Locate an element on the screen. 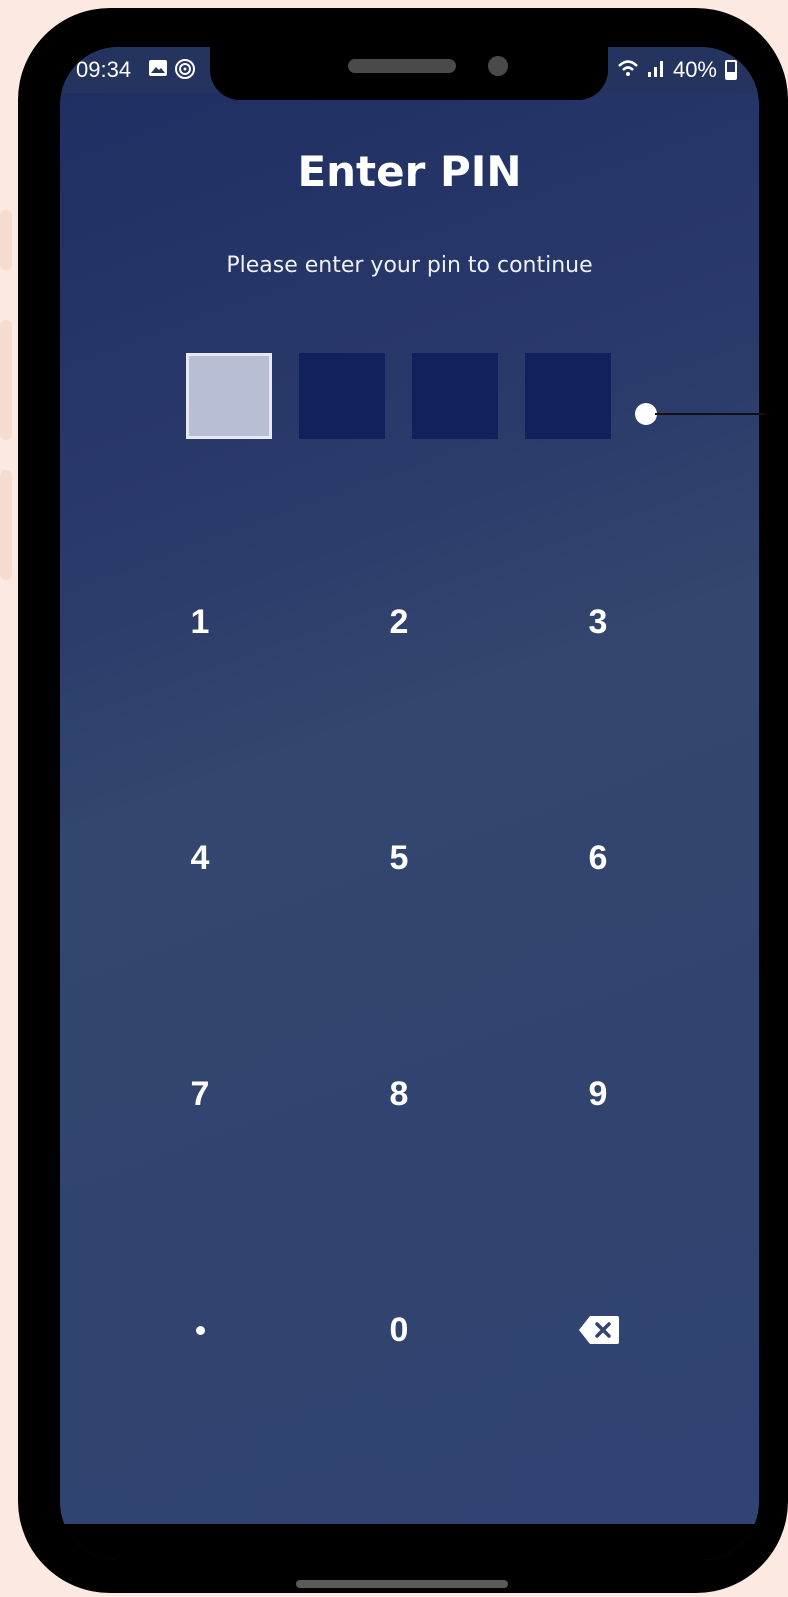 This screenshot has width=788, height=1597. dot-icon is located at coordinates (200, 1330).